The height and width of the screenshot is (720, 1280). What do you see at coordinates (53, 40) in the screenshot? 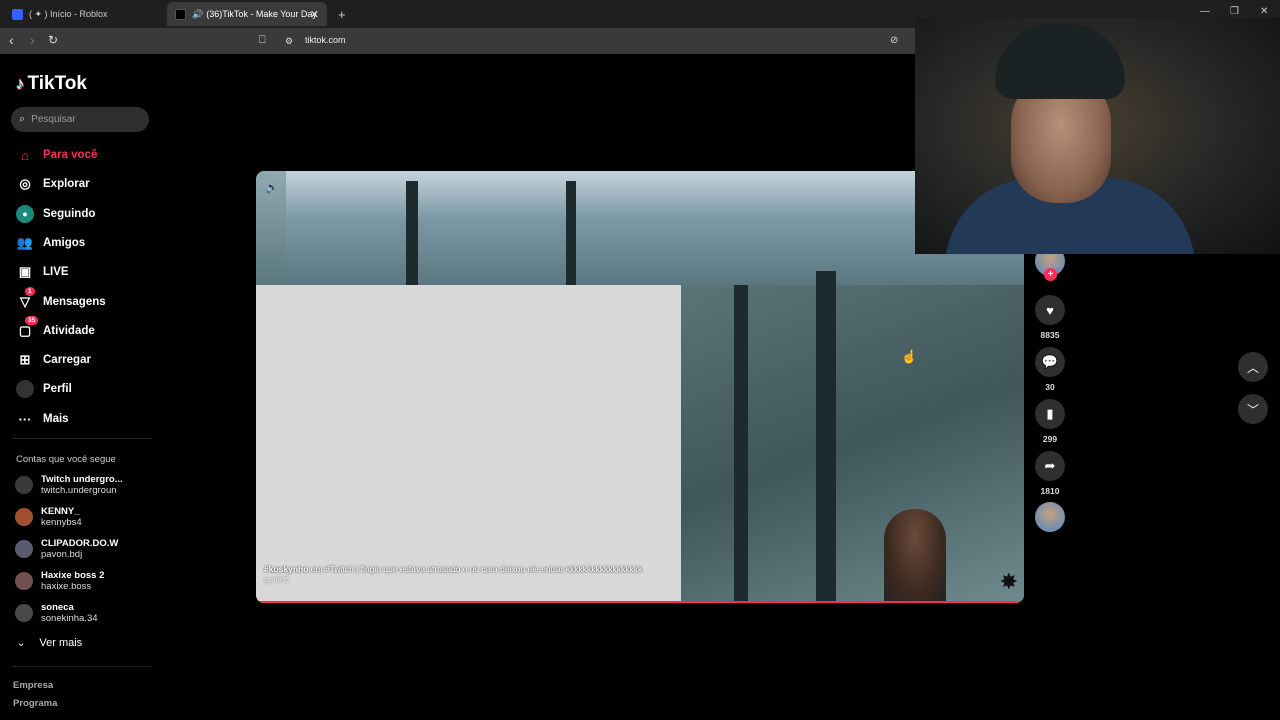
I see `reload-icon: ↻` at bounding box center [53, 40].